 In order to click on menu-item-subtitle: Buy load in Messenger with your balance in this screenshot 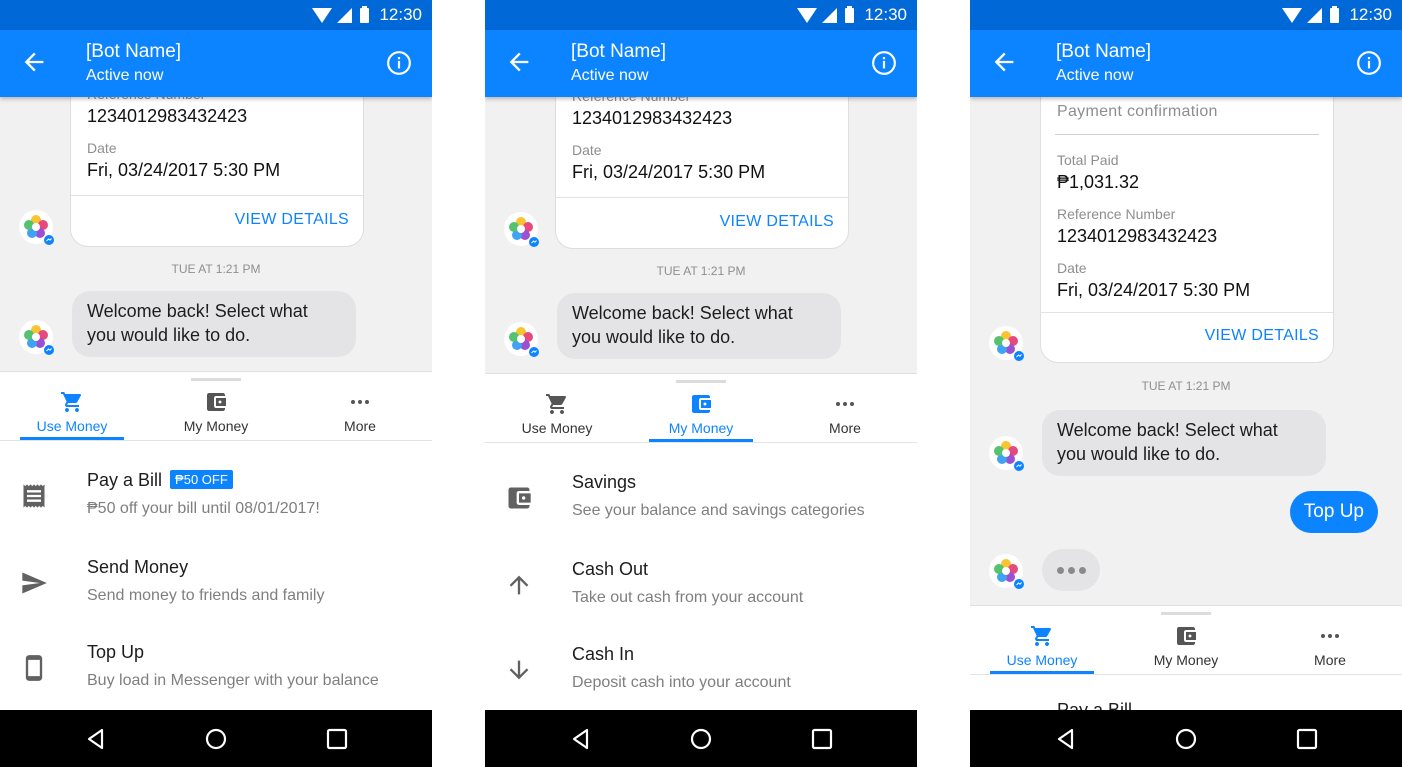, I will do `click(233, 680)`.